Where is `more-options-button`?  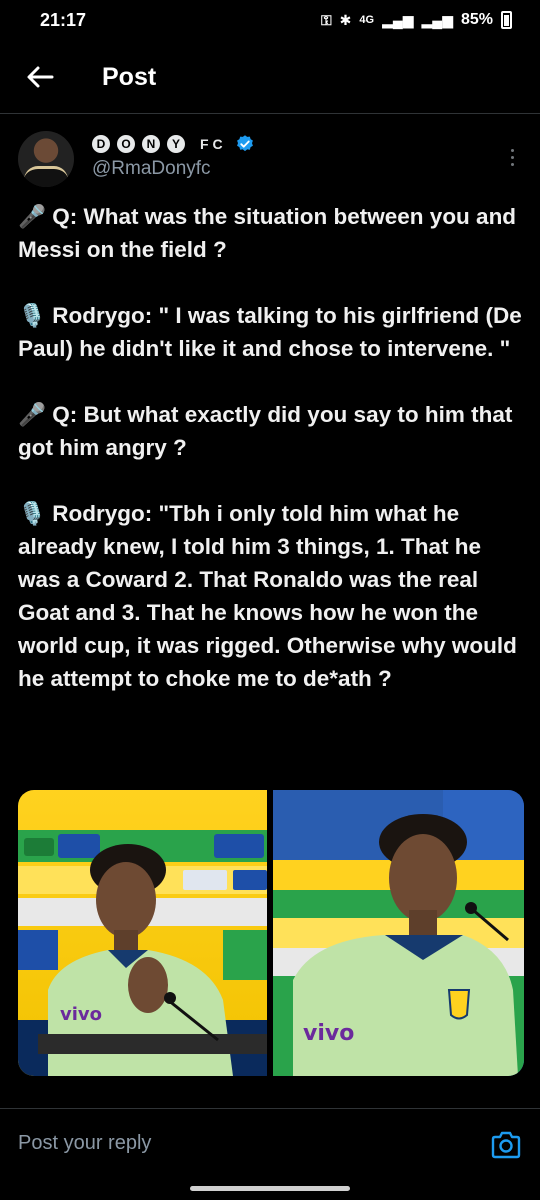 more-options-button is located at coordinates (512, 157).